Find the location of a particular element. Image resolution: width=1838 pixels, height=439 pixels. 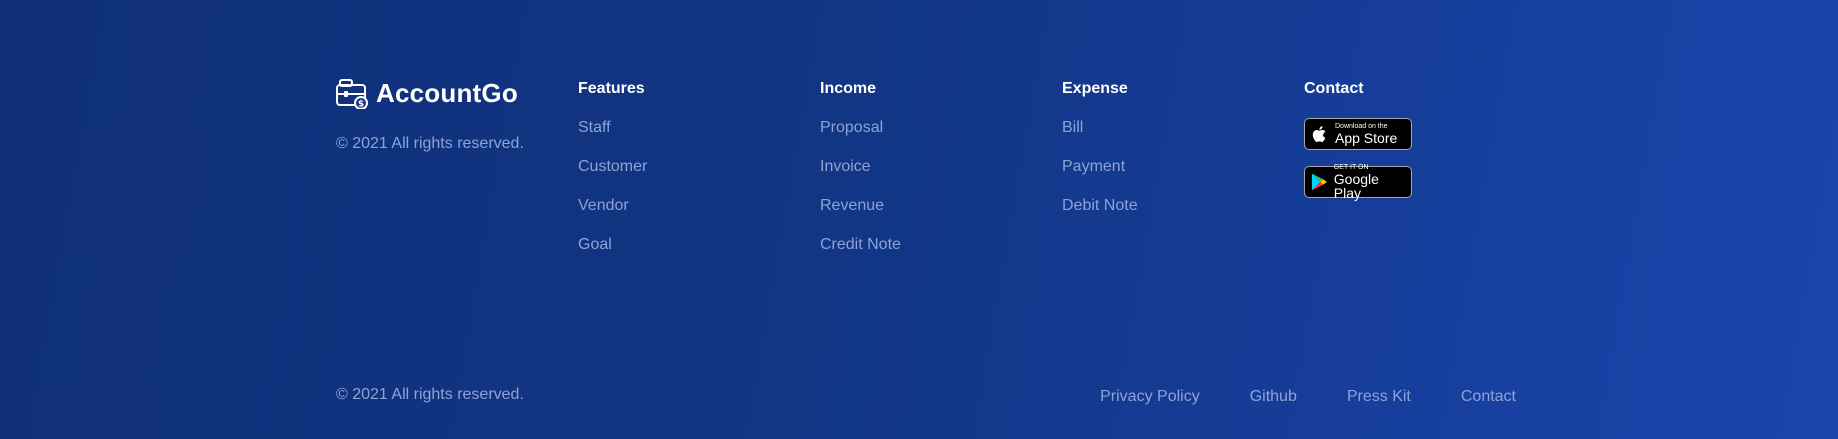

app-store-badge: Download on the App Store is located at coordinates (1358, 134).